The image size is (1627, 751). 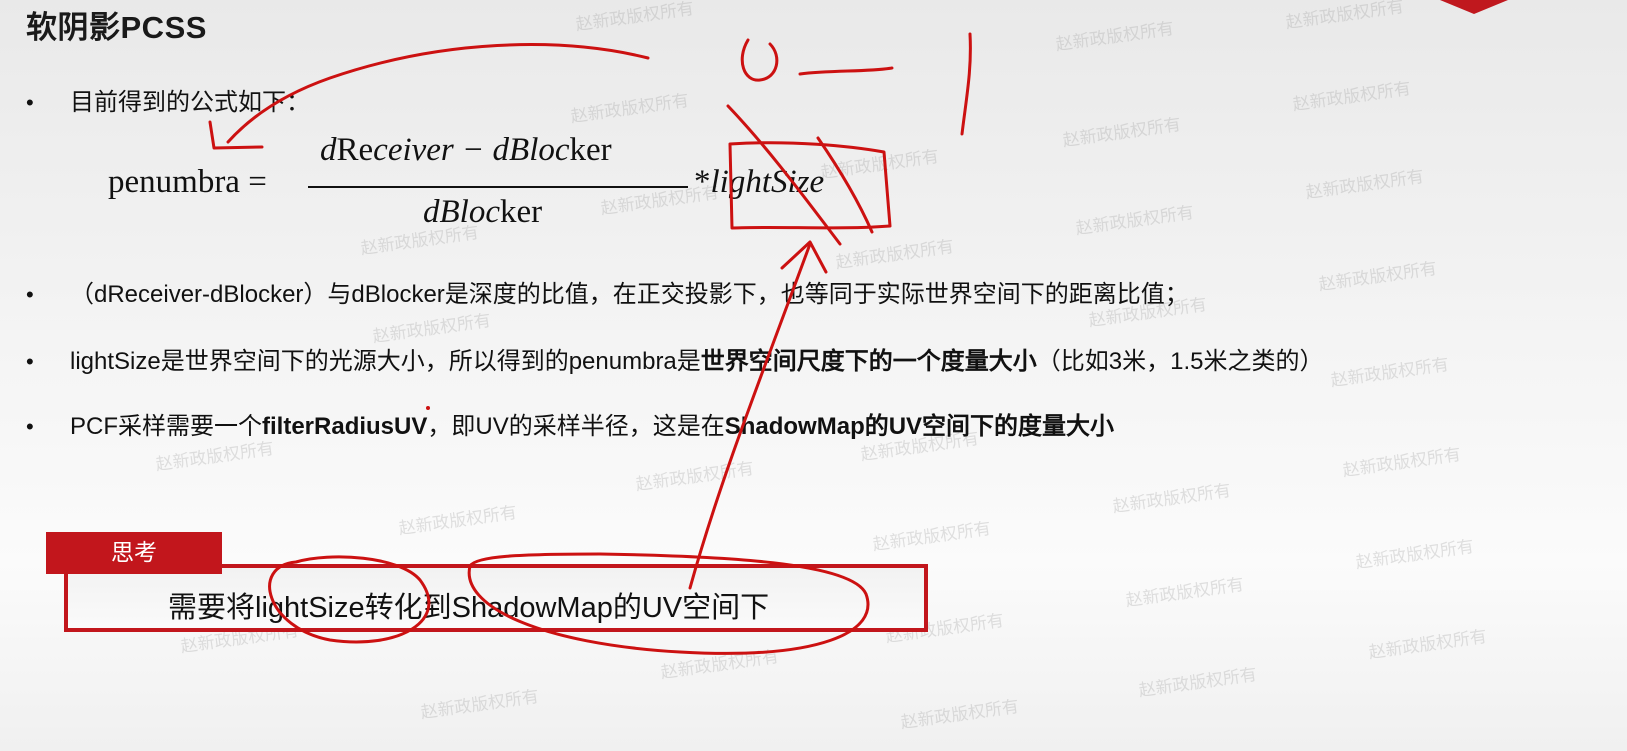 I want to click on cross-out-annotation, so click(x=800, y=175).